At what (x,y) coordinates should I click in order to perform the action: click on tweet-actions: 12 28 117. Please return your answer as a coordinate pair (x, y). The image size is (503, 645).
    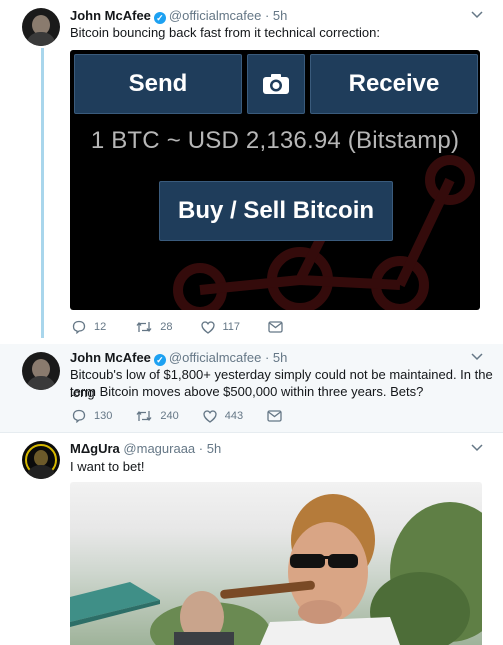
    Looking at the image, I should click on (177, 327).